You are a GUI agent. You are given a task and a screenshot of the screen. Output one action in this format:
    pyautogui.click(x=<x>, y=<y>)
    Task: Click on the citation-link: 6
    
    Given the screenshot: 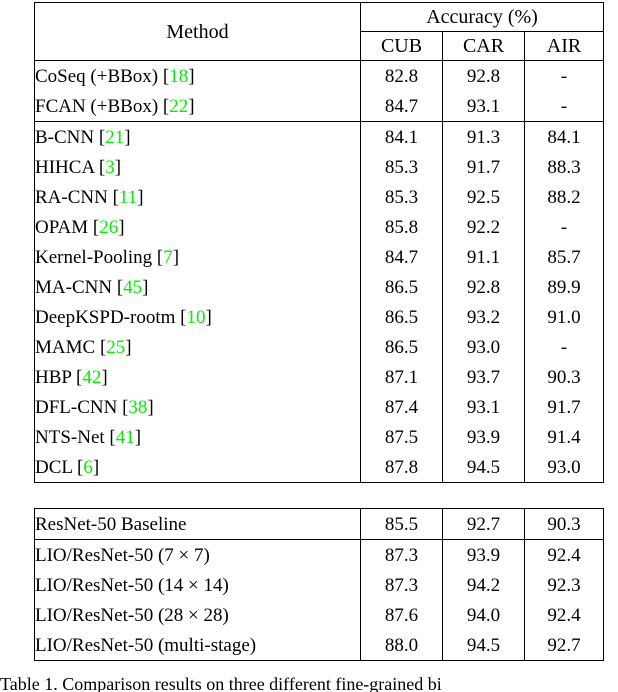 What is the action you would take?
    pyautogui.click(x=88, y=467)
    